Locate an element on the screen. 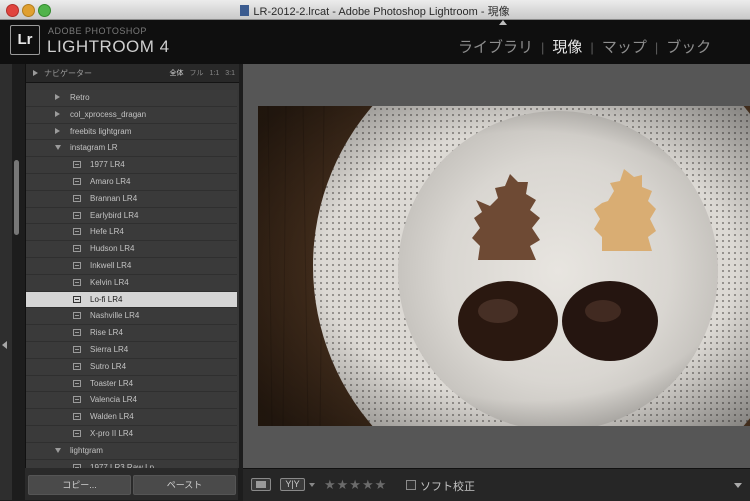  preset-label: Toaster LR4 is located at coordinates (112, 383).